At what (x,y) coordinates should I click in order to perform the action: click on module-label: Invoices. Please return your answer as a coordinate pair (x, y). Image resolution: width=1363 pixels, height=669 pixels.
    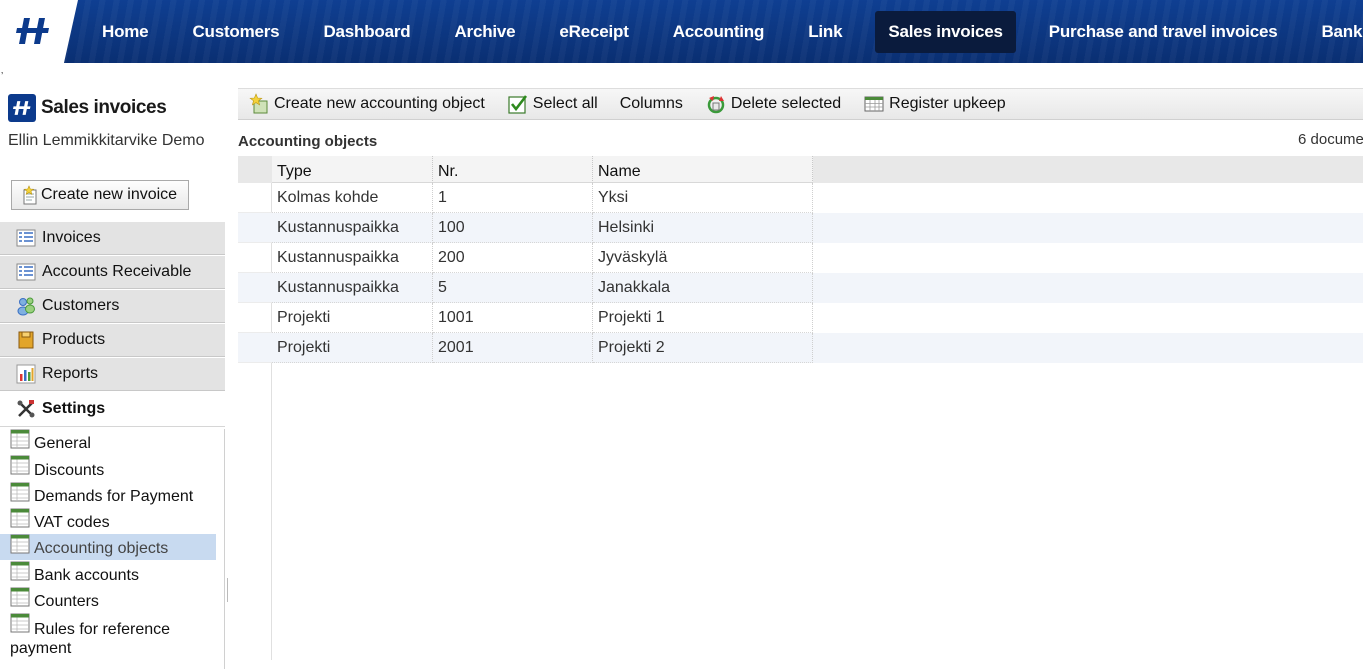
    Looking at the image, I should click on (71, 237).